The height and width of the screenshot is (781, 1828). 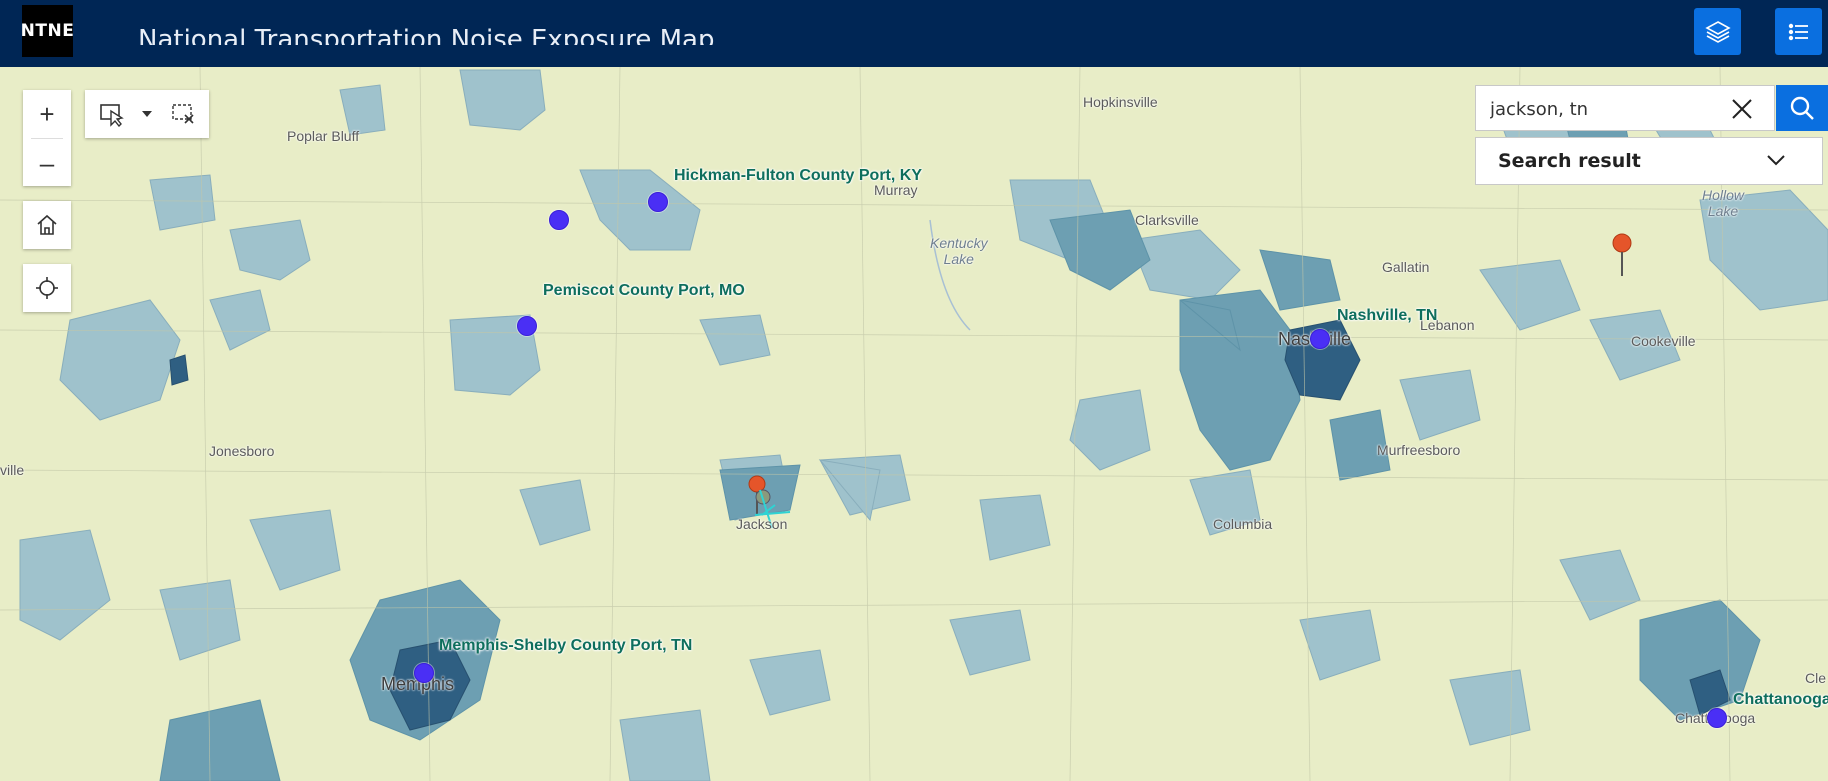 I want to click on close-icon, so click(x=1742, y=109).